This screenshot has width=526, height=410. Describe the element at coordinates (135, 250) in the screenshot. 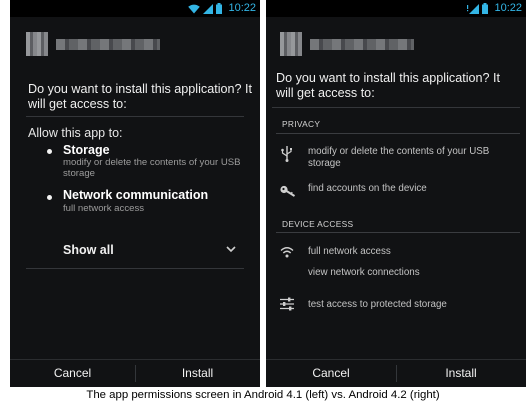

I see `show-all-button: Show all` at that location.